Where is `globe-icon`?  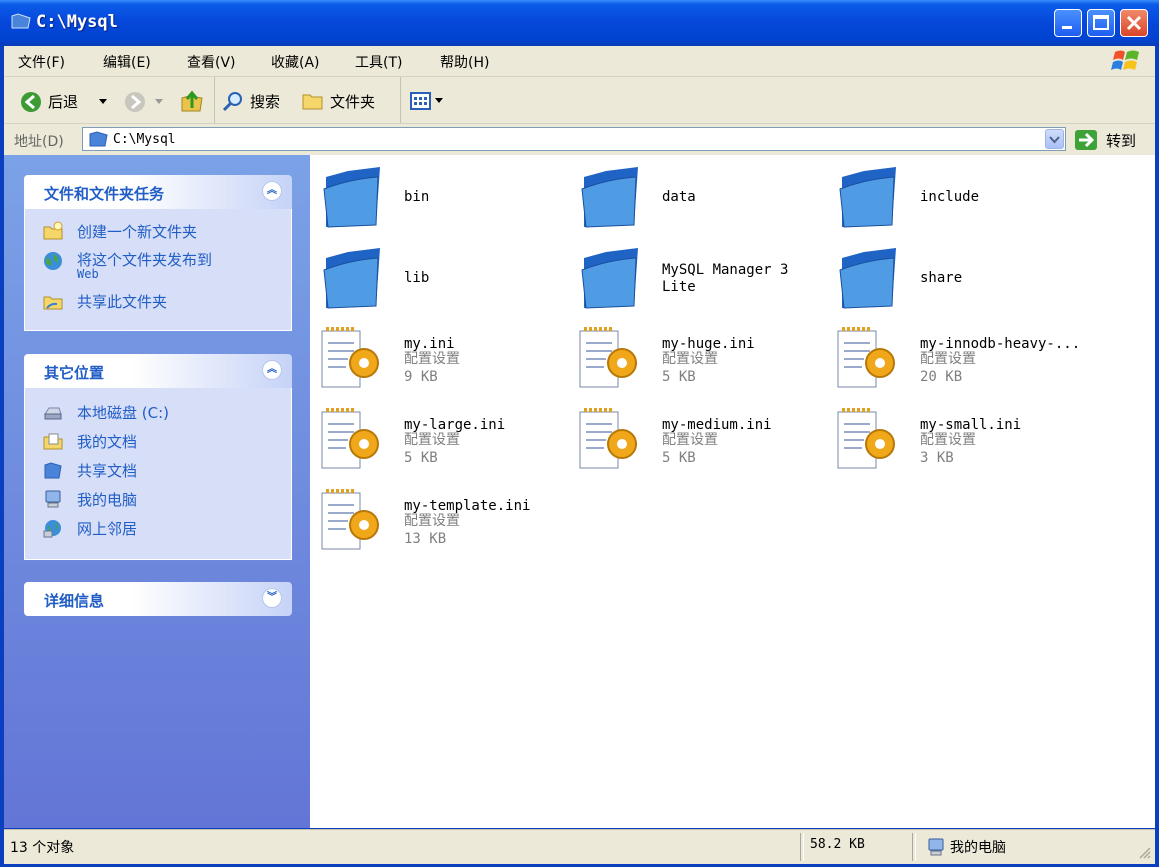 globe-icon is located at coordinates (53, 261).